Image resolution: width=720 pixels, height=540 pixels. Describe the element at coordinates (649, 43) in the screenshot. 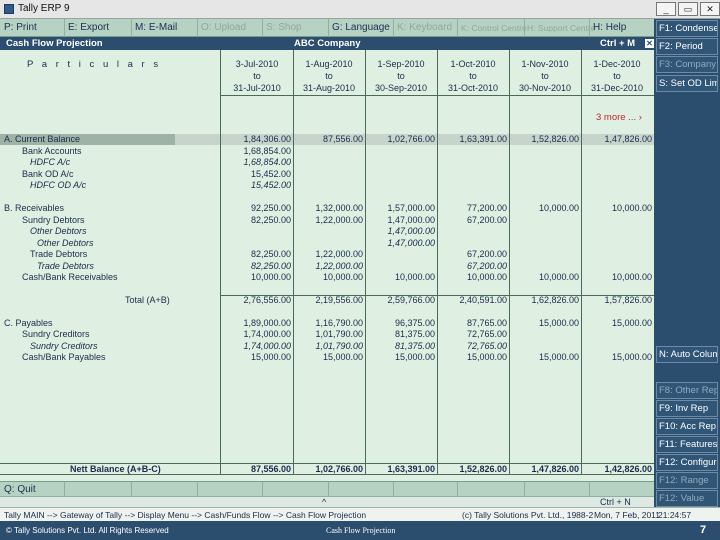

I see `close-report-icon: ✕` at that location.